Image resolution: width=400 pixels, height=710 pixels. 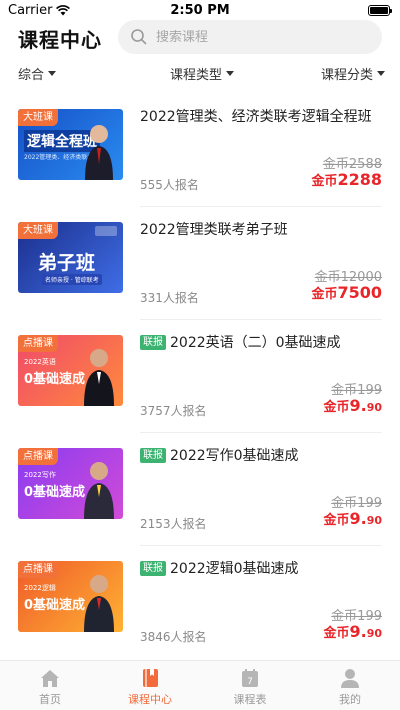 I want to click on filter-bar: 综合 课程类型 课程分类, so click(x=200, y=73).